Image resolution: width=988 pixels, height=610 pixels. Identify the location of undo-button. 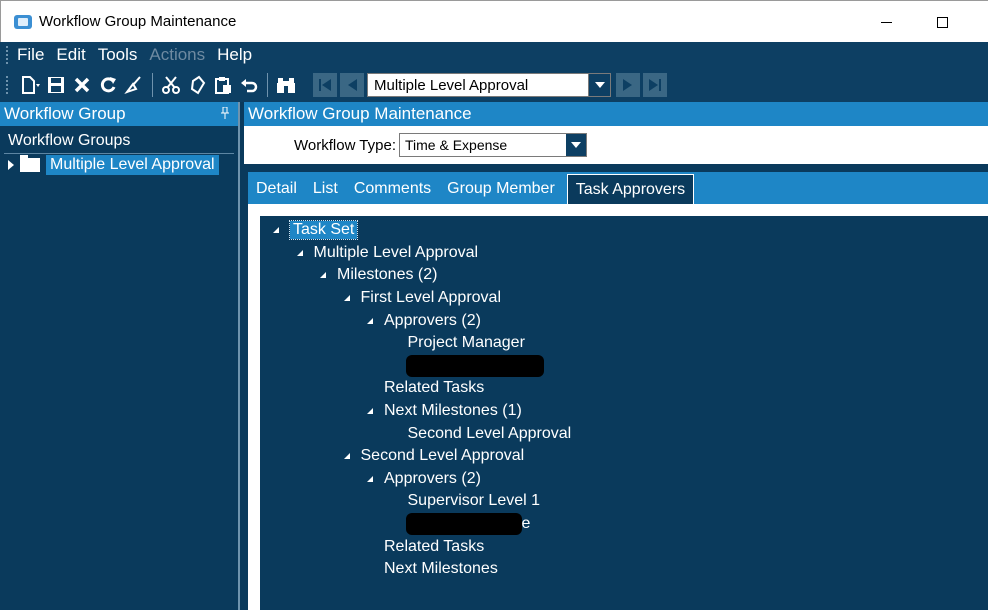
(249, 85).